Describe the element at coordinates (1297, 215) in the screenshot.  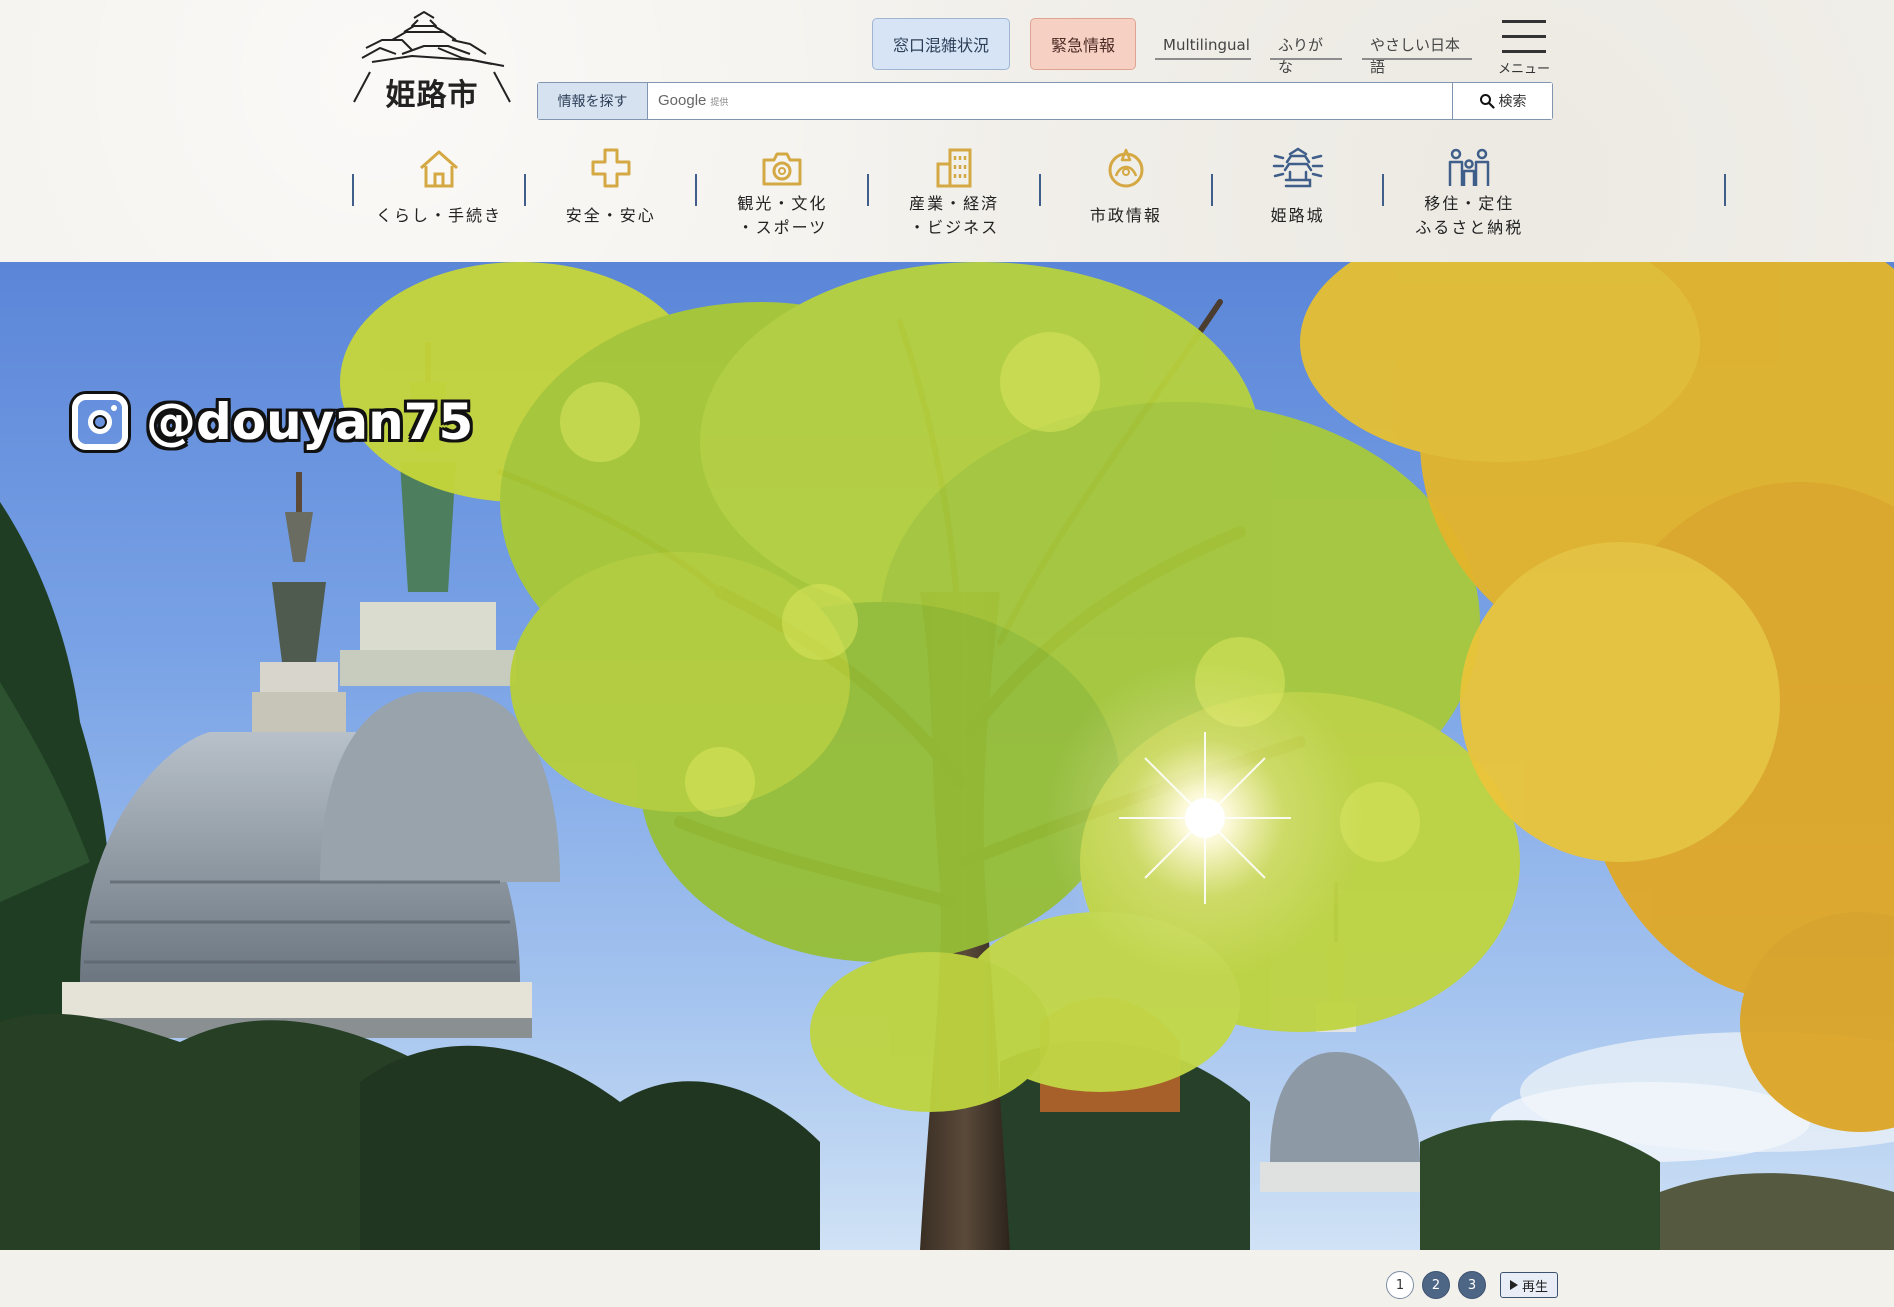
I see `nav-label: 姫路城` at that location.